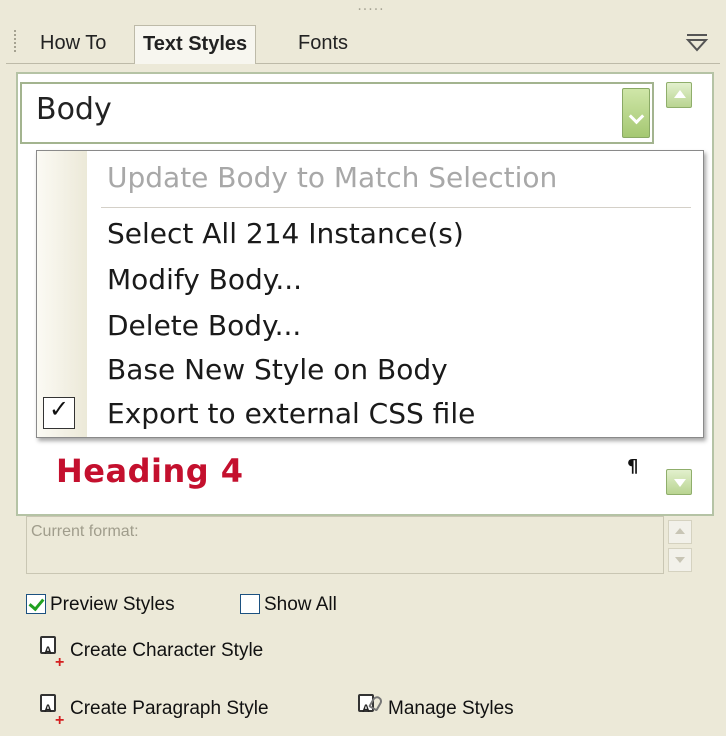 This screenshot has height=736, width=726. What do you see at coordinates (337, 113) in the screenshot?
I see `style-dropdown: Body` at bounding box center [337, 113].